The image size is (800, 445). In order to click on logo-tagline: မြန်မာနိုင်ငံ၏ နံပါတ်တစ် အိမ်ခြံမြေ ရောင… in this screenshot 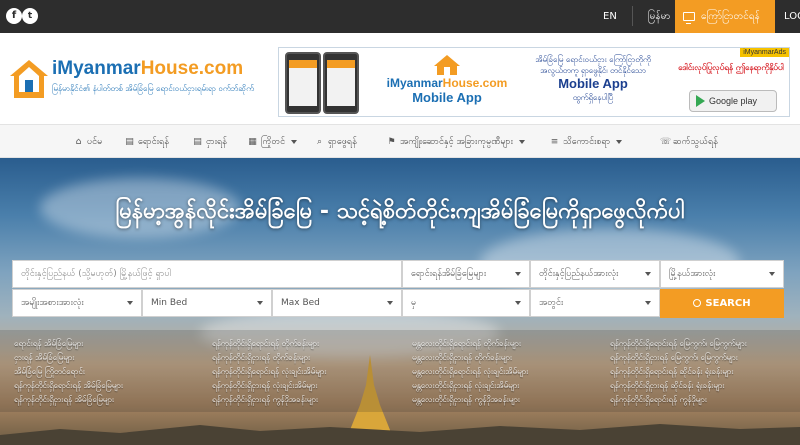, I will do `click(153, 88)`.